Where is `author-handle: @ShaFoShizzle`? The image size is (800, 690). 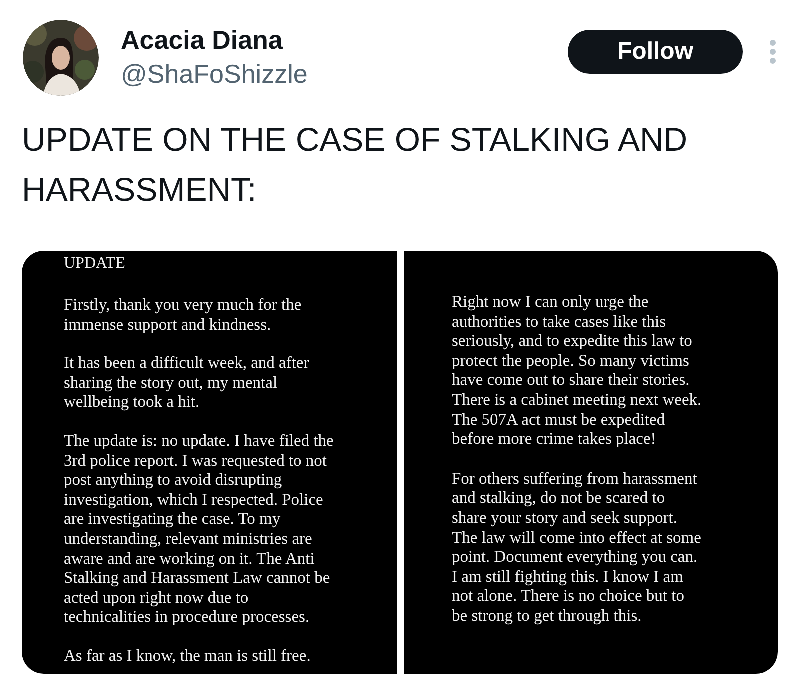 author-handle: @ShaFoShizzle is located at coordinates (214, 74).